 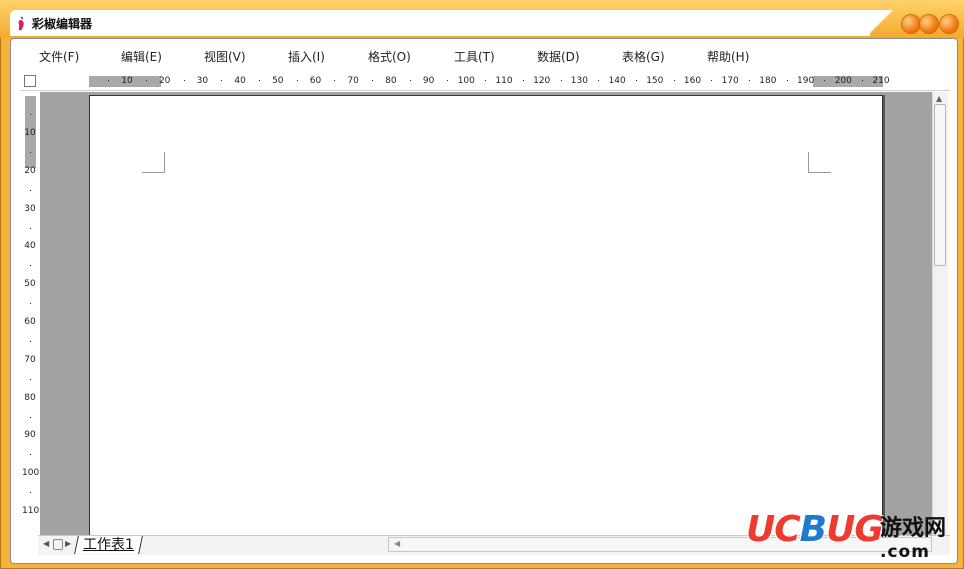 I want to click on scroll-up-icon: ▲, so click(x=939, y=99).